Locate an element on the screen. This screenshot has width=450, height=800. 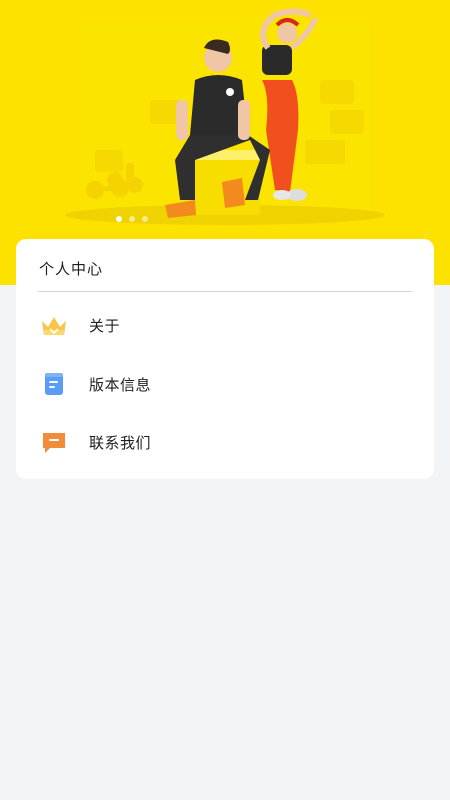
carousel-indicator is located at coordinates (132, 219).